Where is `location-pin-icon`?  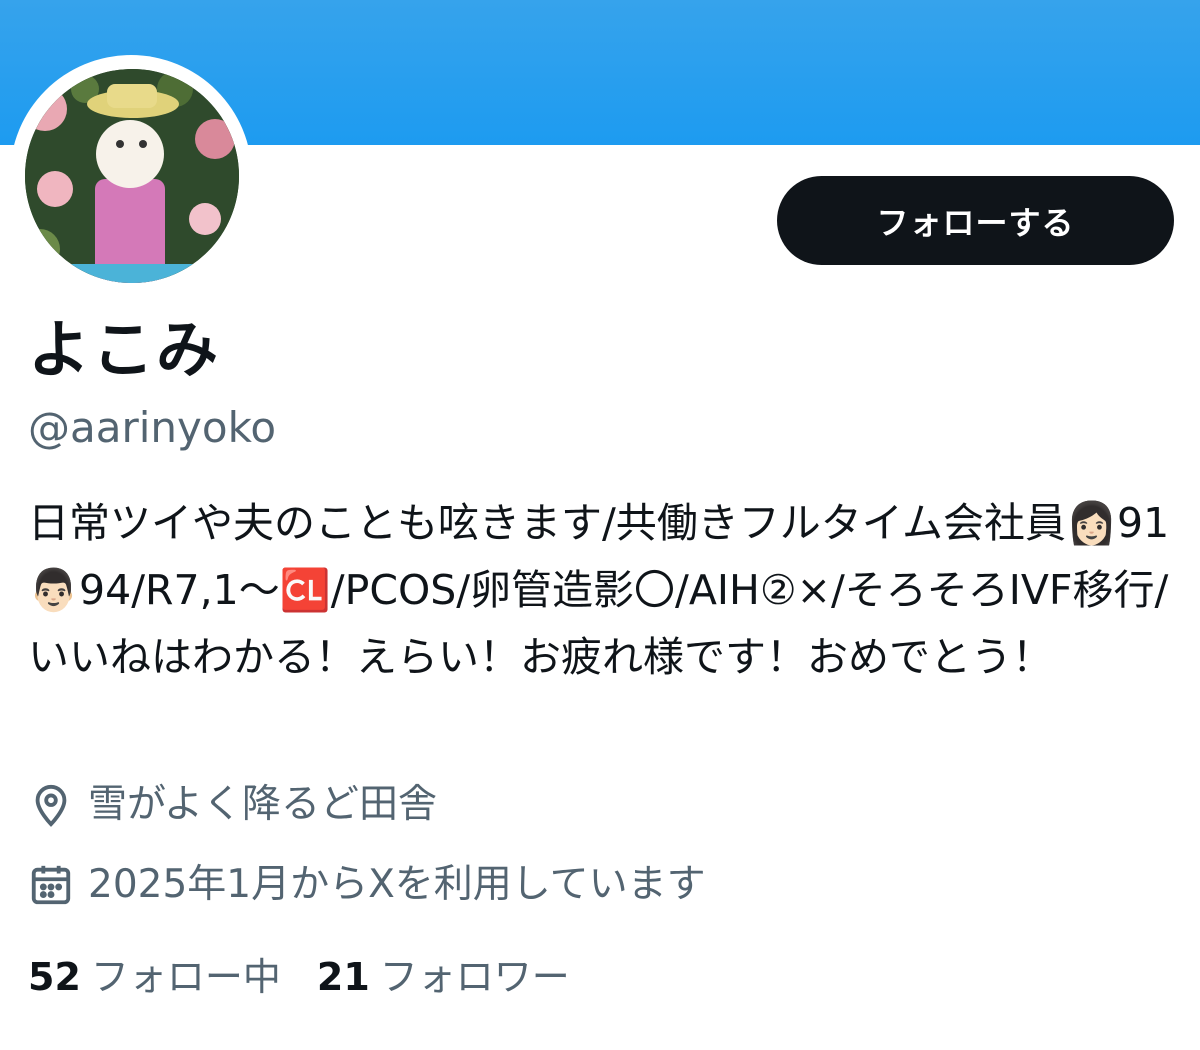 location-pin-icon is located at coordinates (51, 805).